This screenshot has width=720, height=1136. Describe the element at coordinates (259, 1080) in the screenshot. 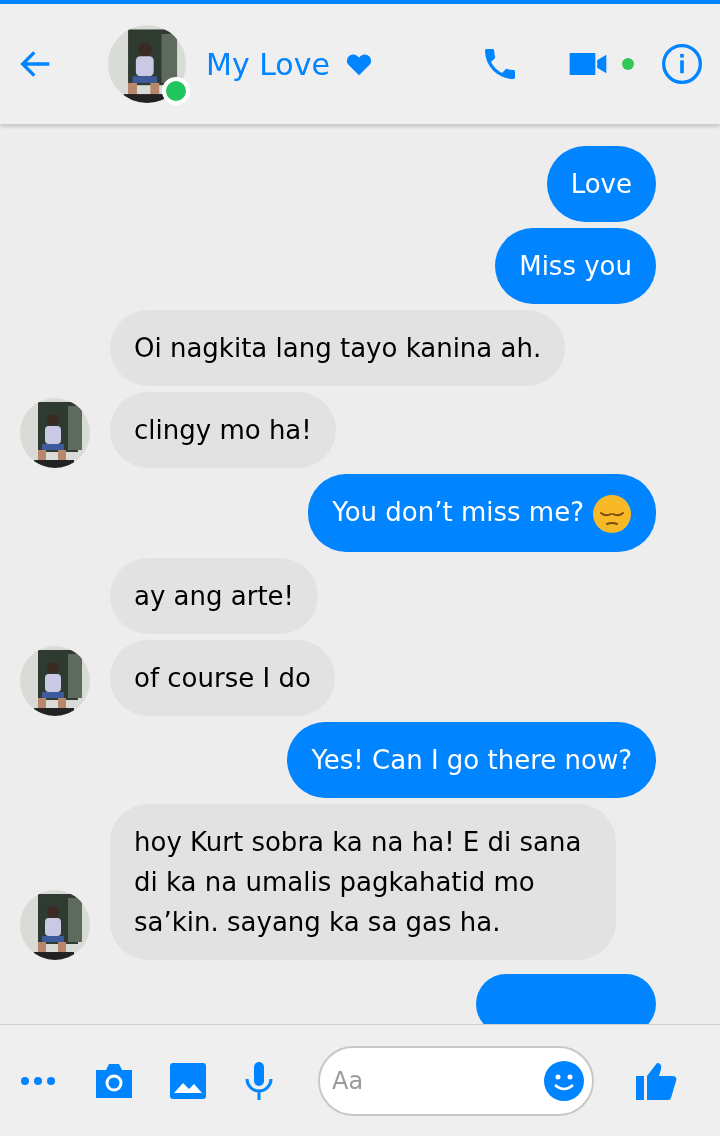

I see `microphone-icon` at that location.